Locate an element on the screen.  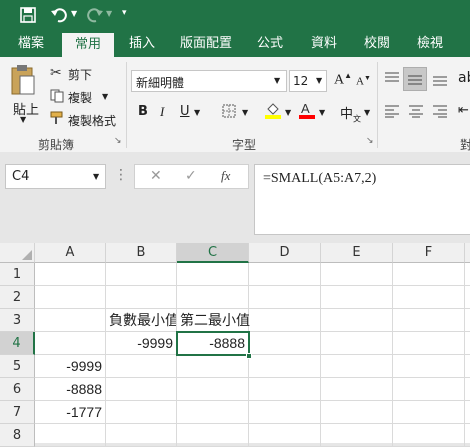
redo-icon is located at coordinates (95, 15).